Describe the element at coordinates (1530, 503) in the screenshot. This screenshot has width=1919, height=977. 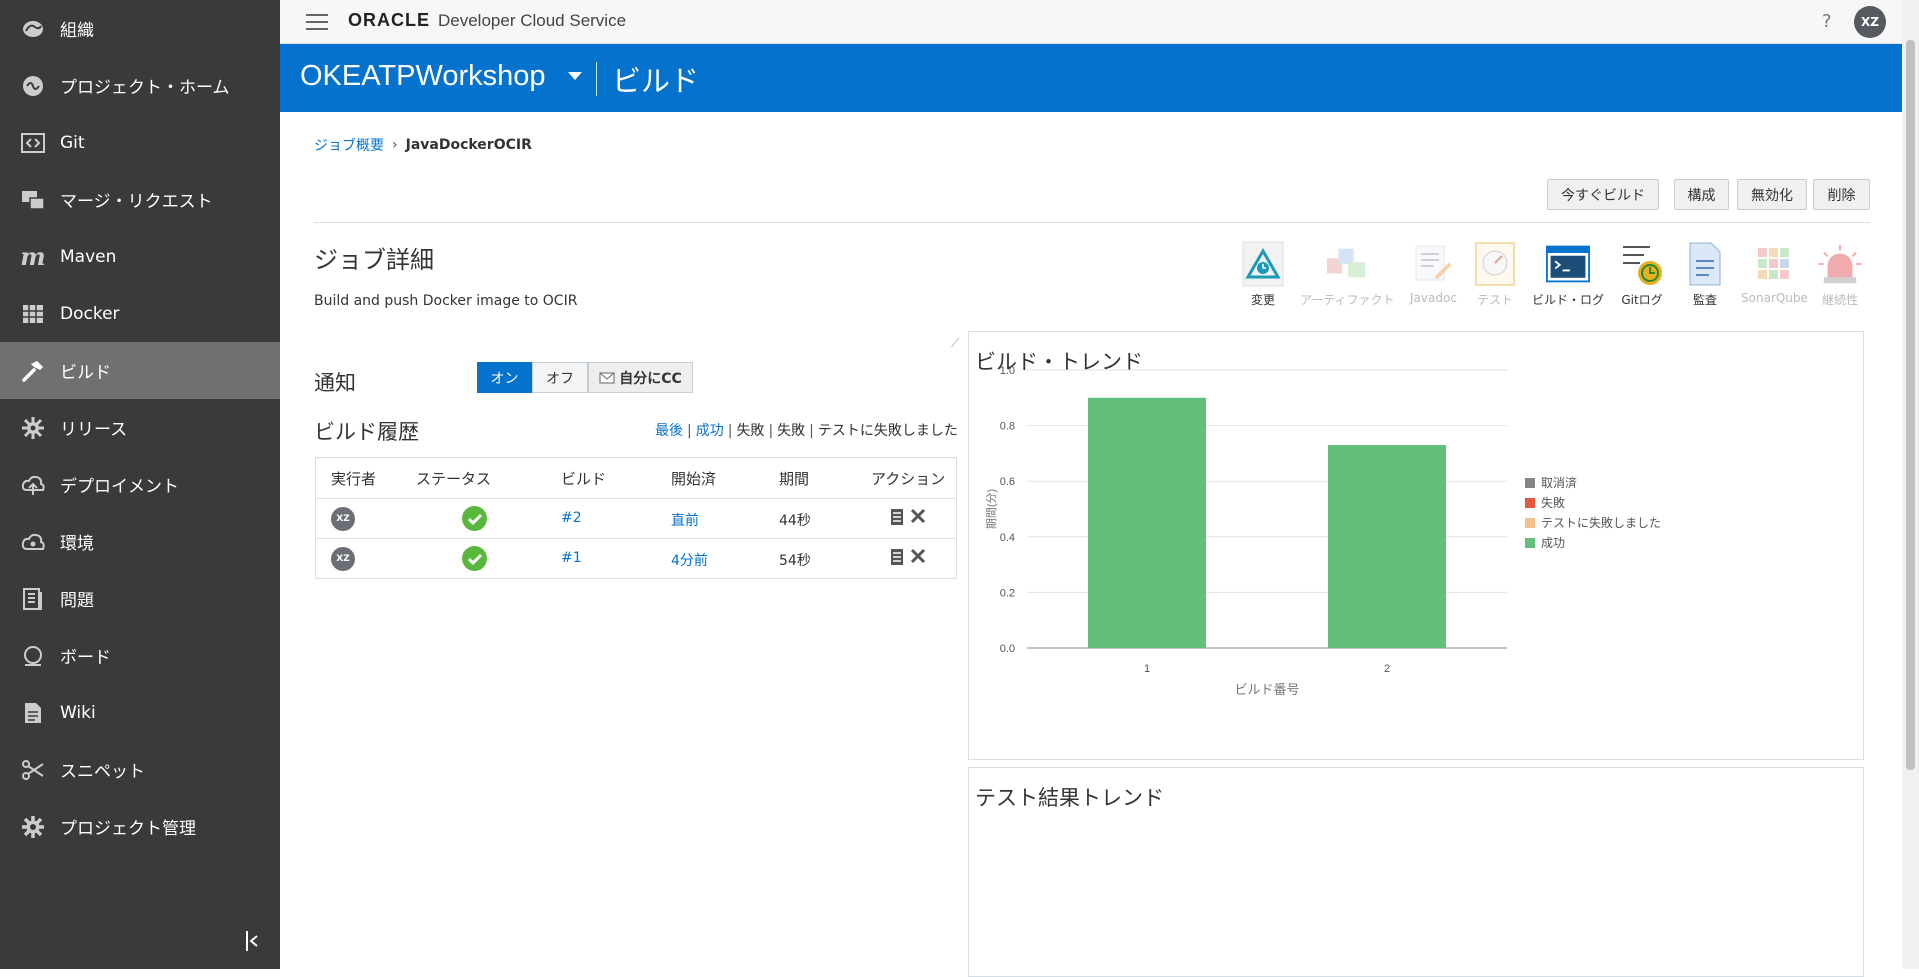
I see `legend-swatch` at that location.